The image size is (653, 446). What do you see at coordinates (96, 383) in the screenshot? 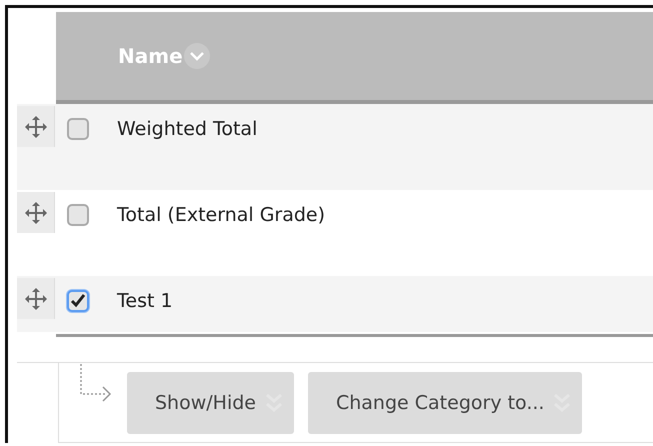
I see `connector-arrow-icon` at bounding box center [96, 383].